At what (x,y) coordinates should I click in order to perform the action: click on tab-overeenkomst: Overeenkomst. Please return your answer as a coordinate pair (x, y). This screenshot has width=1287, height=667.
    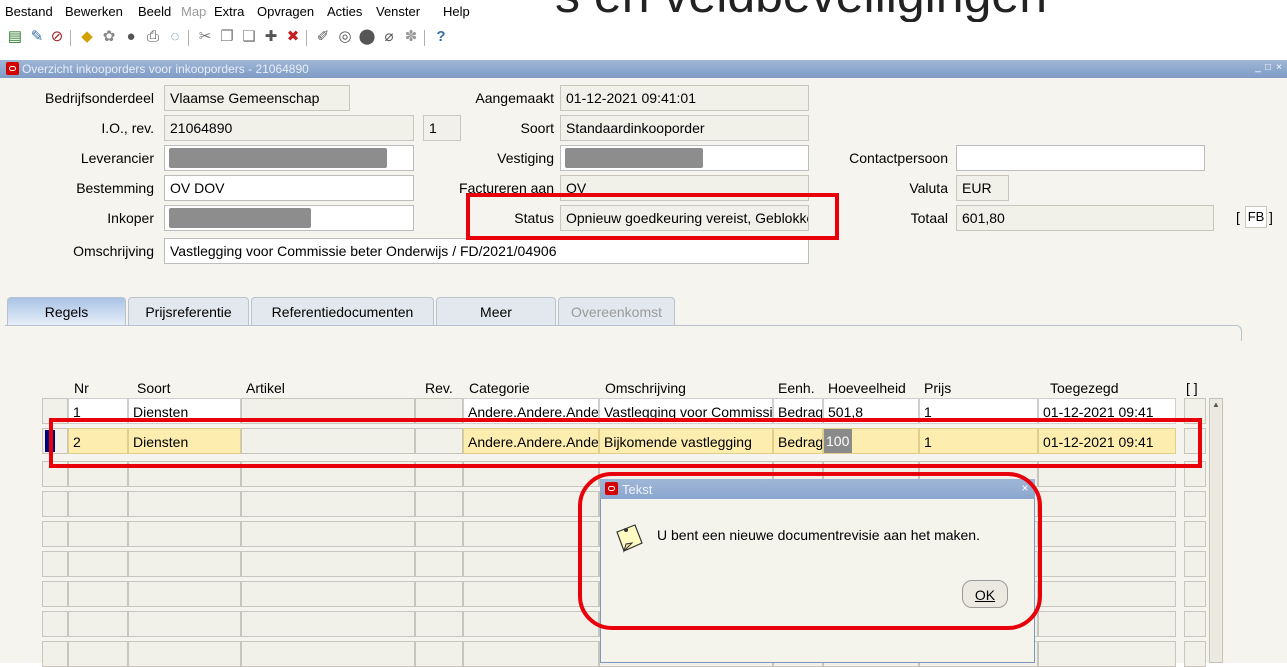
    Looking at the image, I should click on (616, 311).